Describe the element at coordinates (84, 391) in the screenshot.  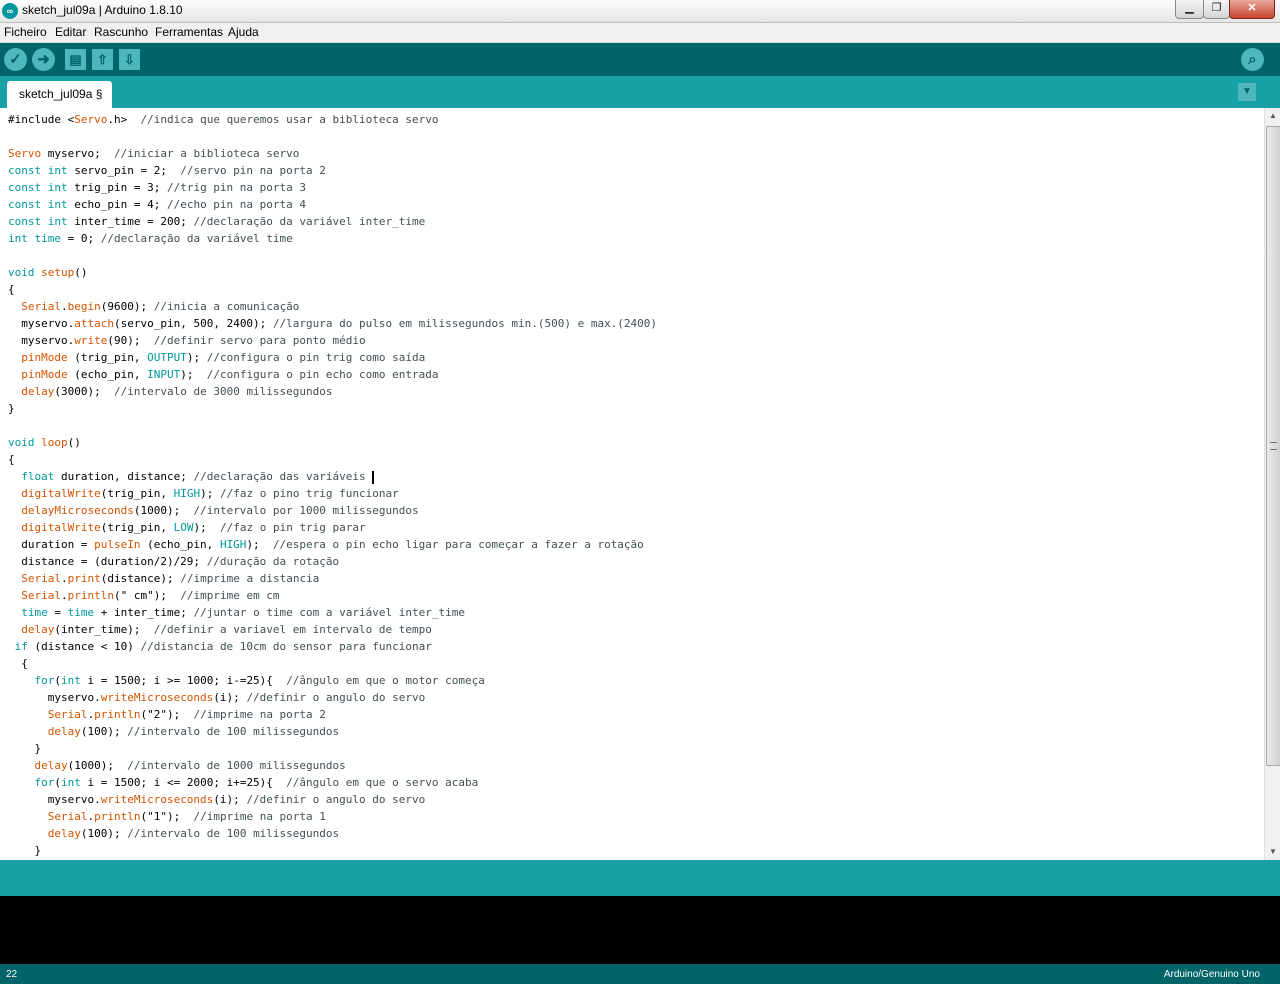
I see `code-token: (3000);` at that location.